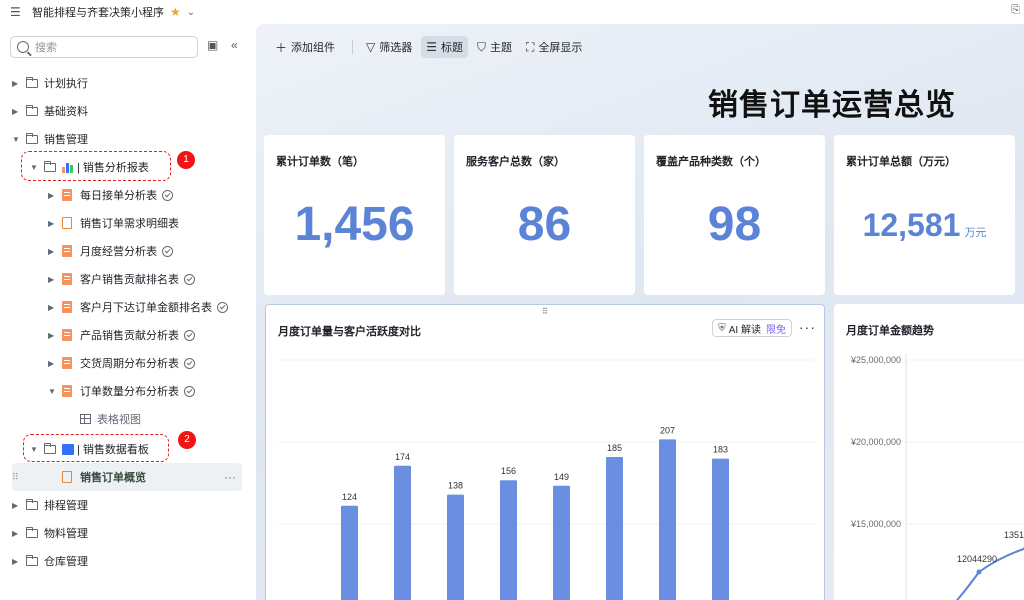 The width and height of the screenshot is (1024, 600). What do you see at coordinates (46, 48) in the screenshot?
I see `search-placeholder: 搜索` at bounding box center [46, 48].